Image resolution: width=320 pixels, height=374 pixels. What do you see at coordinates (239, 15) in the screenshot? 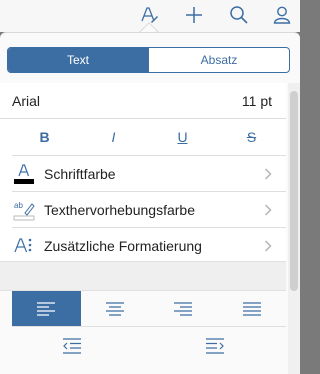
I see `search-icon` at bounding box center [239, 15].